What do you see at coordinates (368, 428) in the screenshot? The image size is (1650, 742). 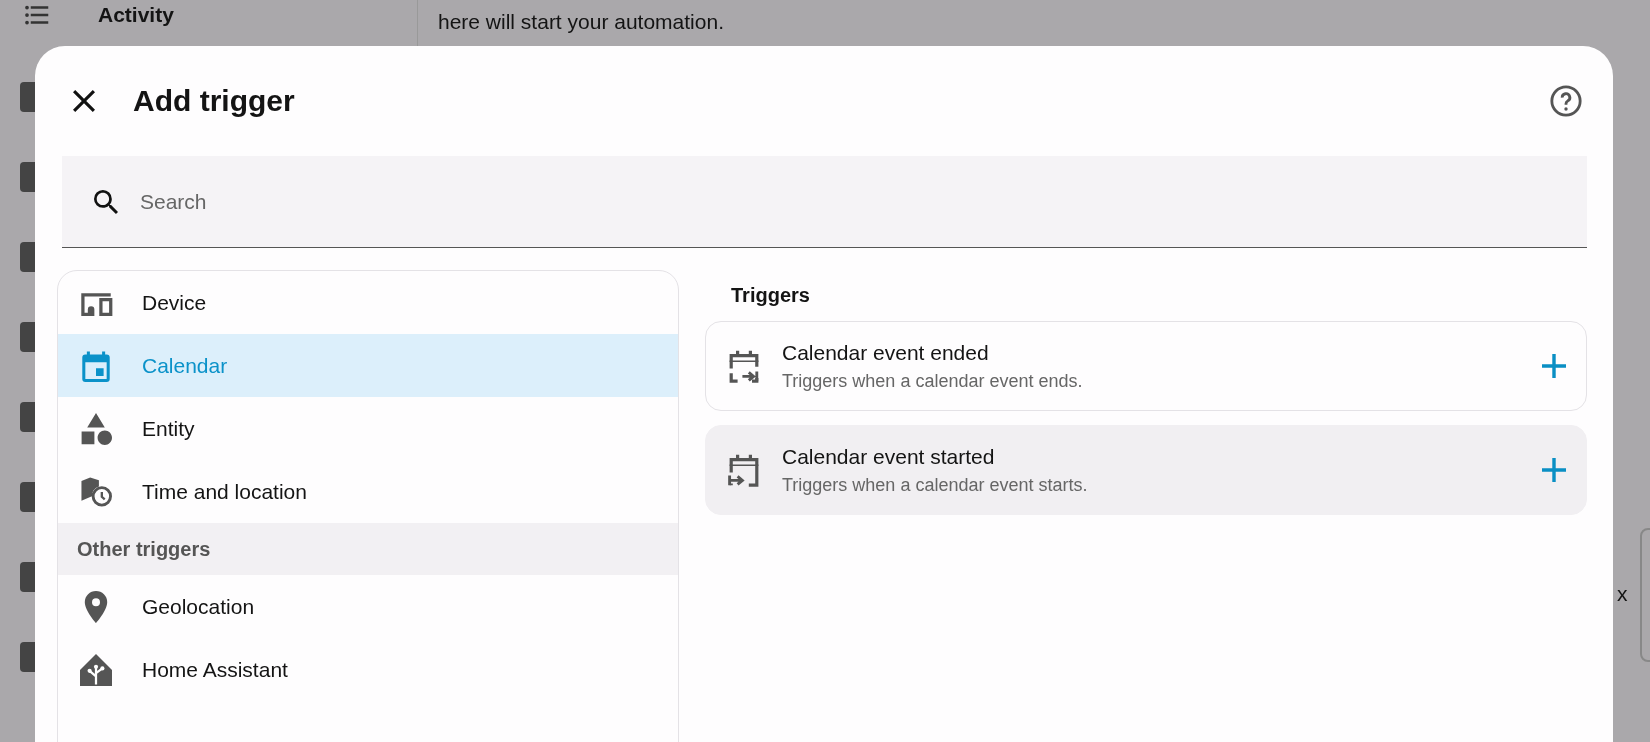 I see `category-item: Entity` at bounding box center [368, 428].